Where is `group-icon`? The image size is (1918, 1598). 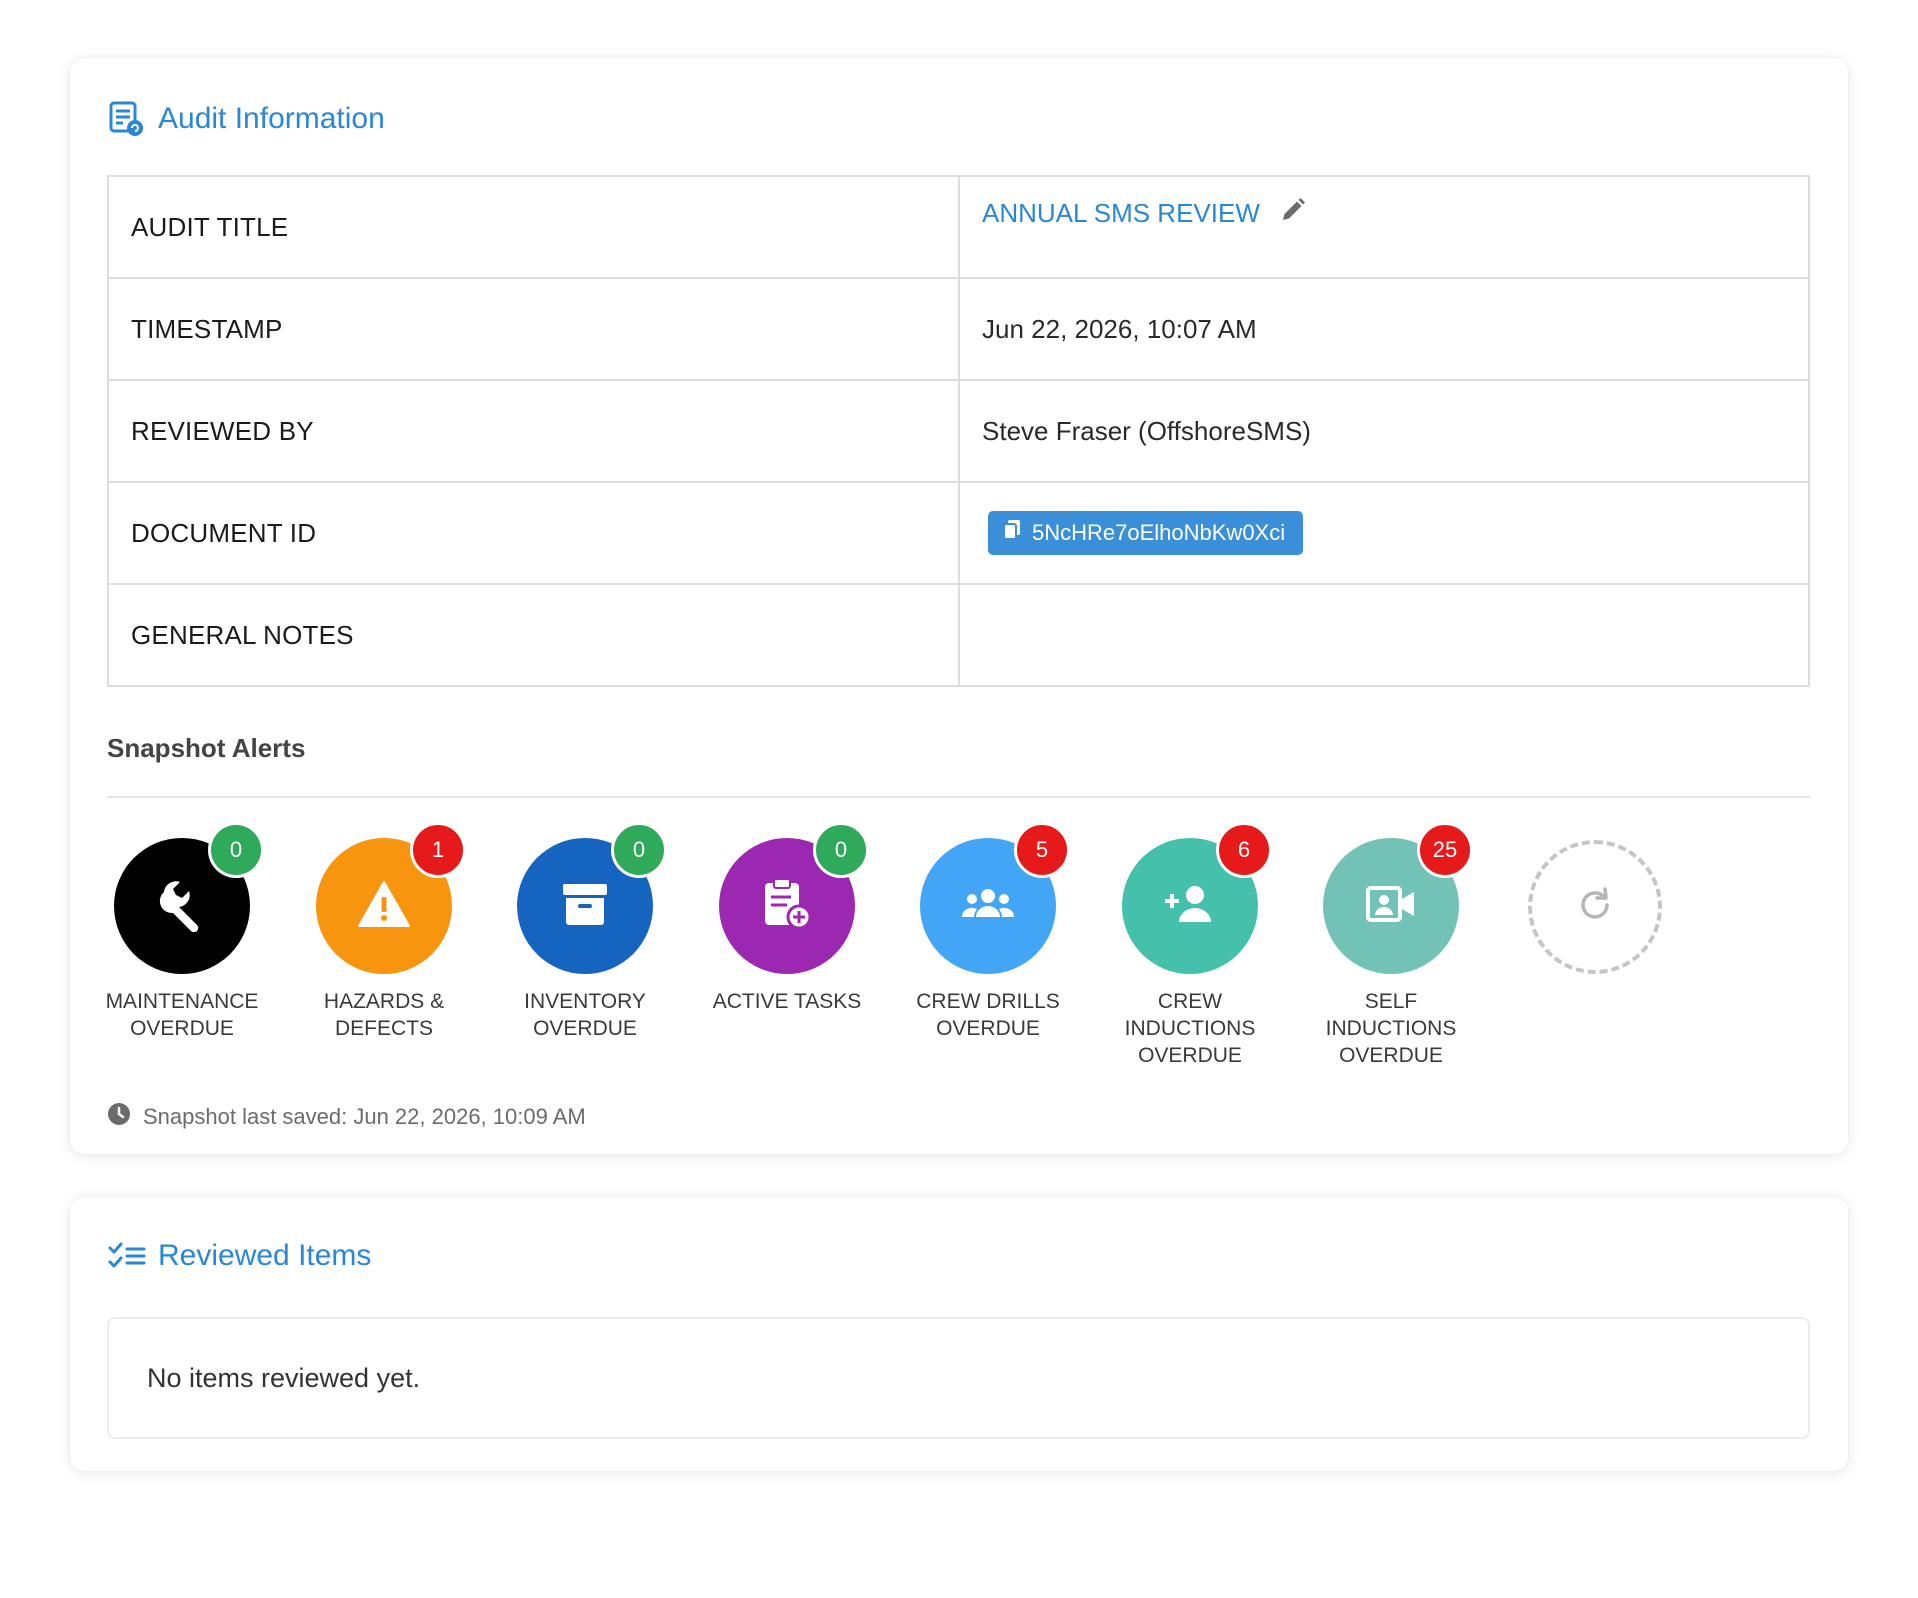
group-icon is located at coordinates (988, 906).